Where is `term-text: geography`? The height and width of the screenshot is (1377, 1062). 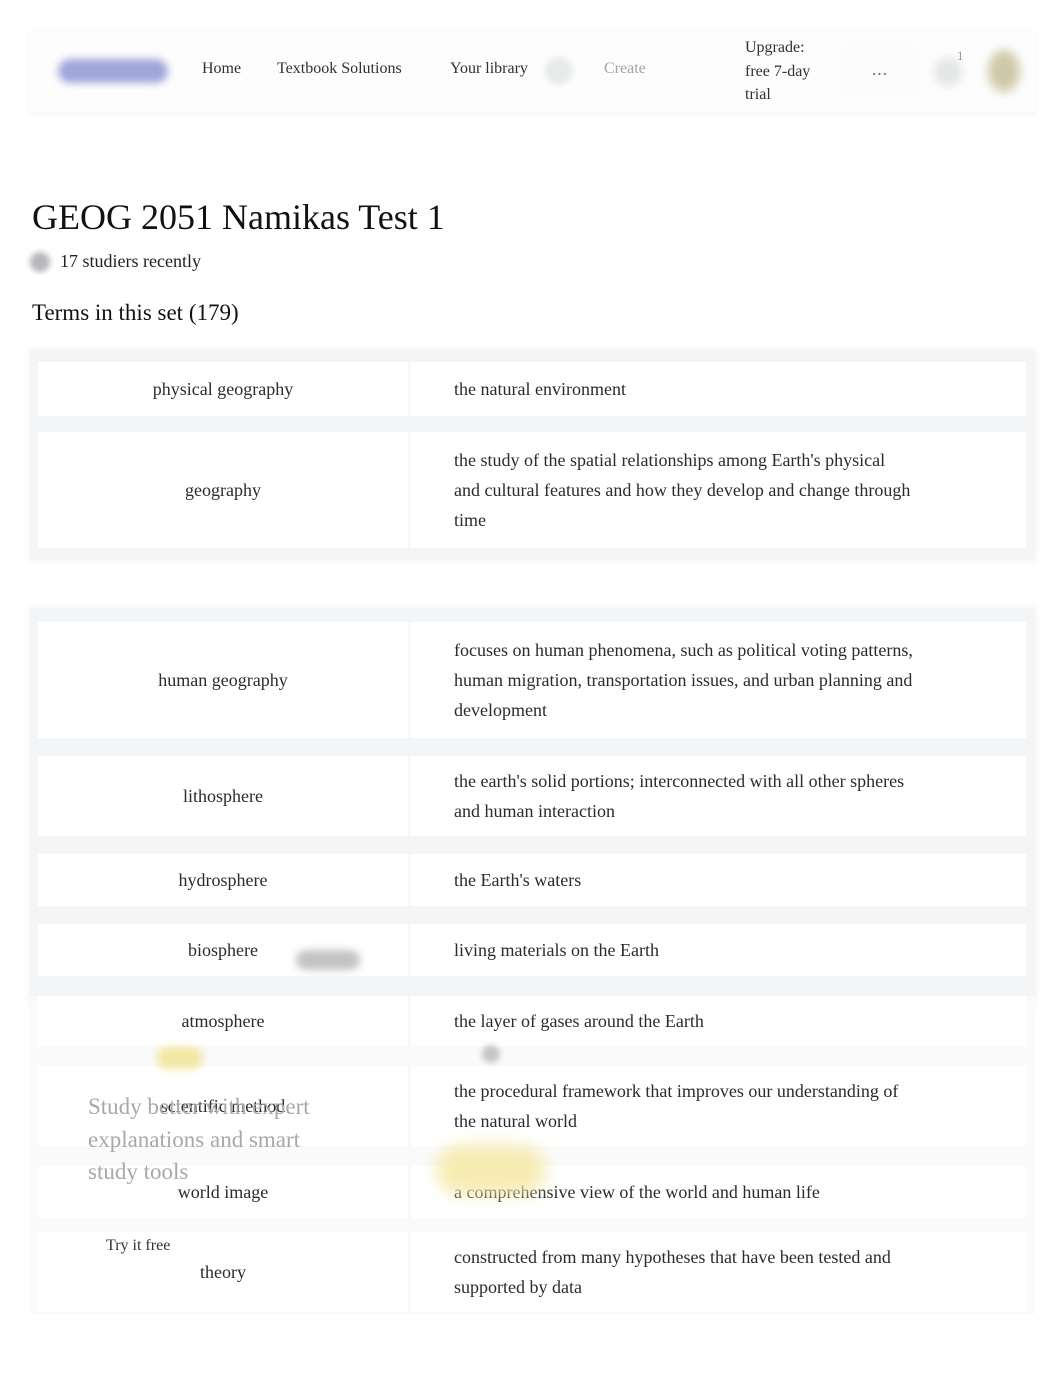 term-text: geography is located at coordinates (224, 490).